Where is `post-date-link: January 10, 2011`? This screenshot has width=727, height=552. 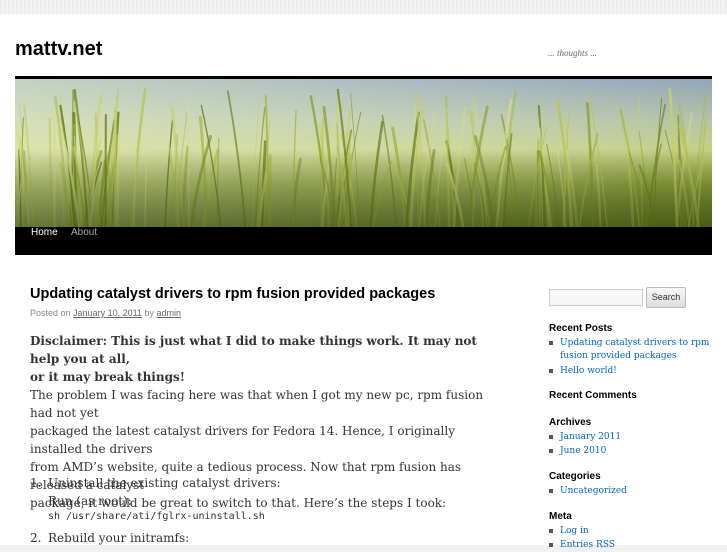
post-date-link: January 10, 2011 is located at coordinates (107, 313).